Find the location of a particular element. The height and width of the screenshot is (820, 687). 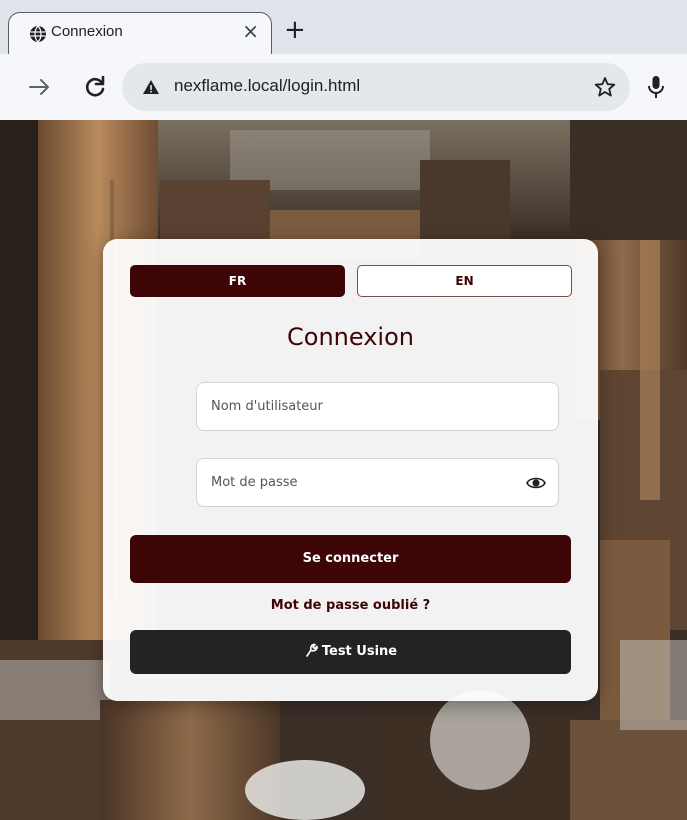

username-input is located at coordinates (377, 406).